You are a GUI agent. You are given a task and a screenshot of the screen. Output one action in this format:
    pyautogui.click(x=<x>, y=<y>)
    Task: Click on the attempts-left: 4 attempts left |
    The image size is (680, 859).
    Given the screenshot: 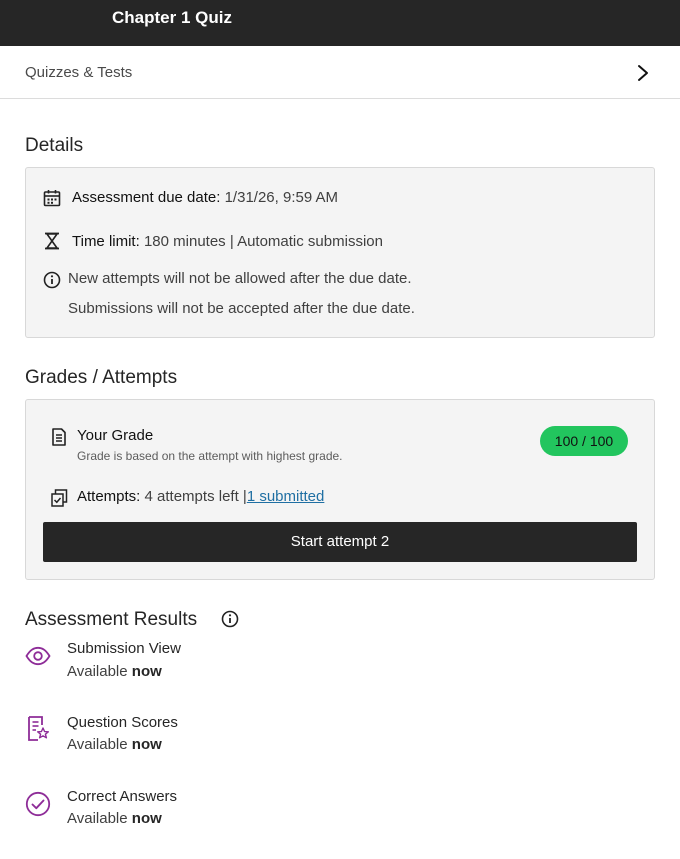 What is the action you would take?
    pyautogui.click(x=195, y=496)
    